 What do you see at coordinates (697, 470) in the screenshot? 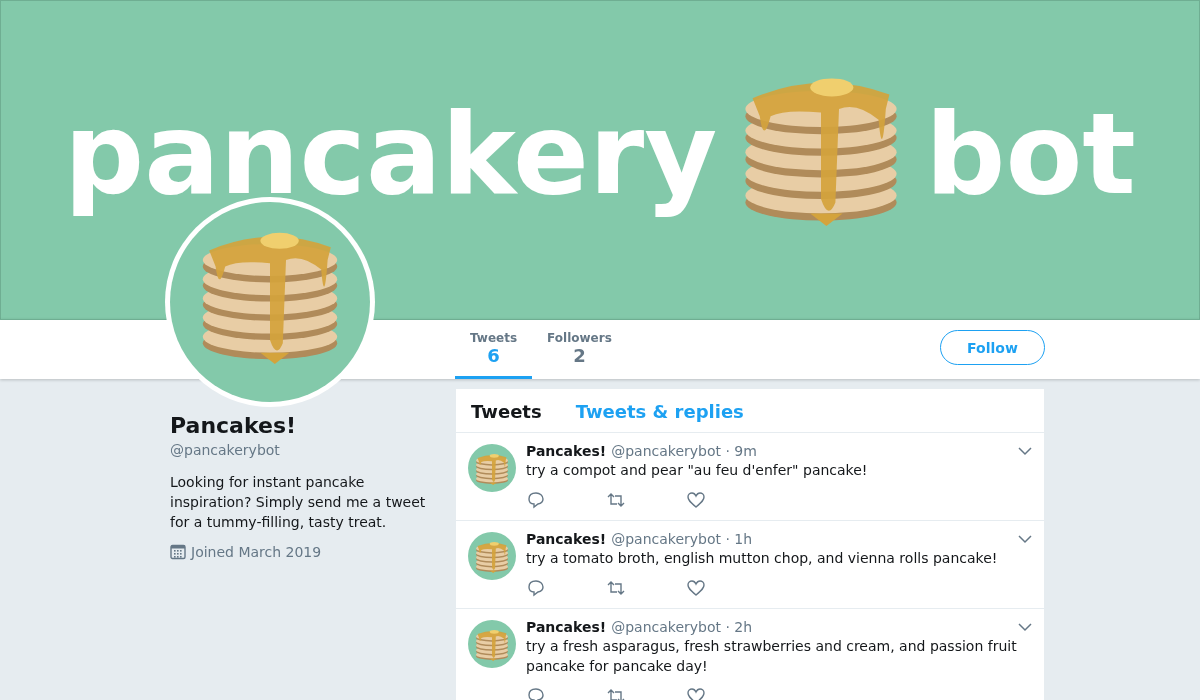
I see `tweet-text: try a compot and pear "au feu d'enfer" pancake!` at bounding box center [697, 470].